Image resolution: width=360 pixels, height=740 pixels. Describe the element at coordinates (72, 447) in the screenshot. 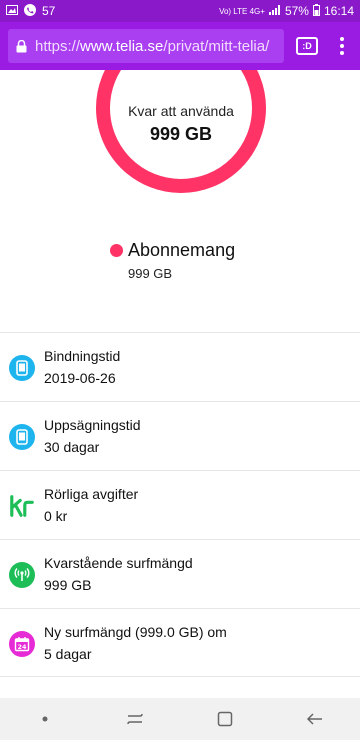

I see `item-value: 30 dagar` at that location.